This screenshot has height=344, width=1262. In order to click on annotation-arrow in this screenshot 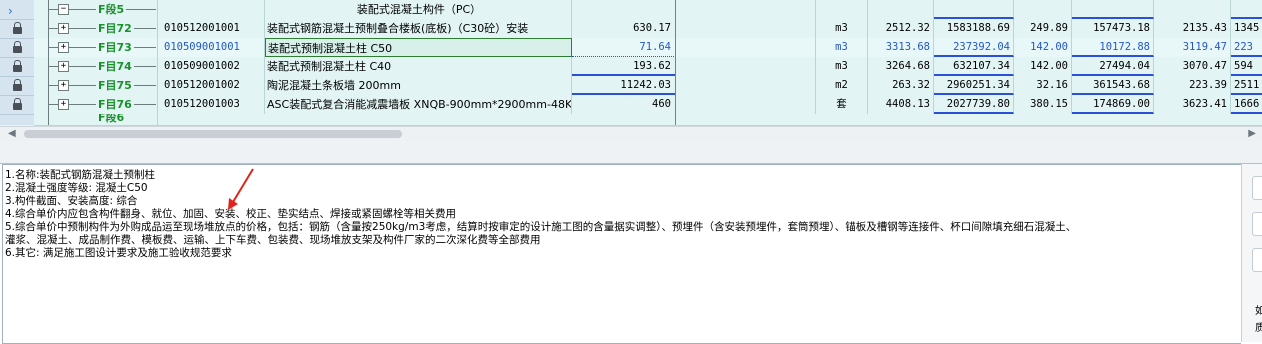, I will do `click(241, 189)`.